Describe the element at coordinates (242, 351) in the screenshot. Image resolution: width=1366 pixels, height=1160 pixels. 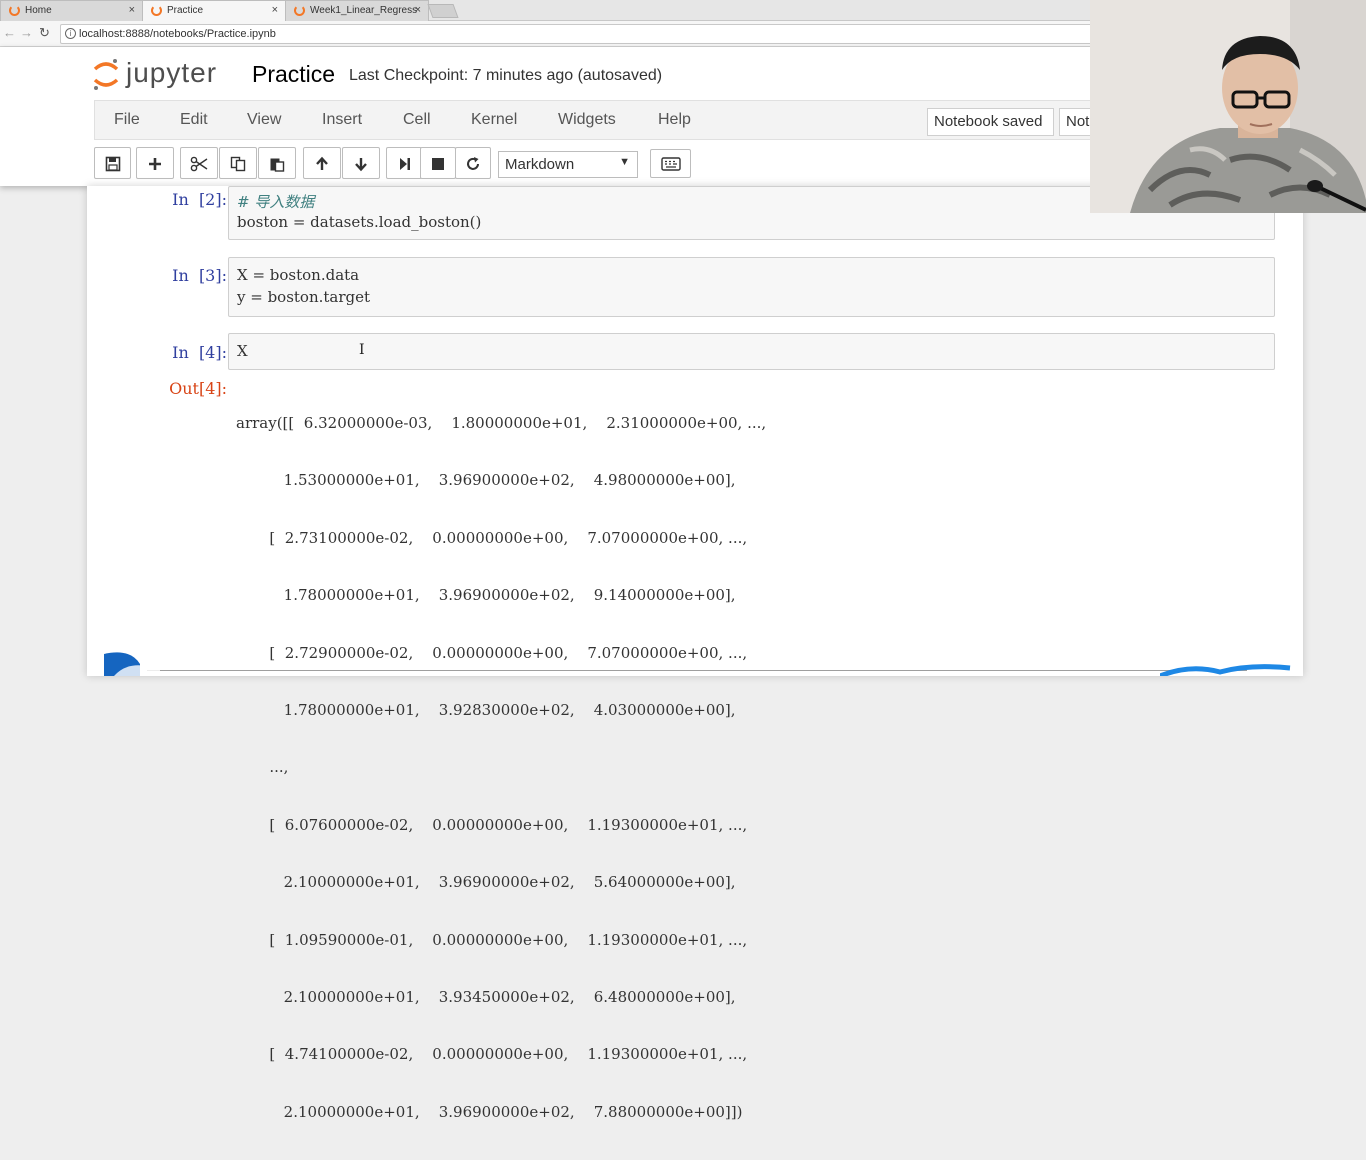
I see `code-line: X` at that location.